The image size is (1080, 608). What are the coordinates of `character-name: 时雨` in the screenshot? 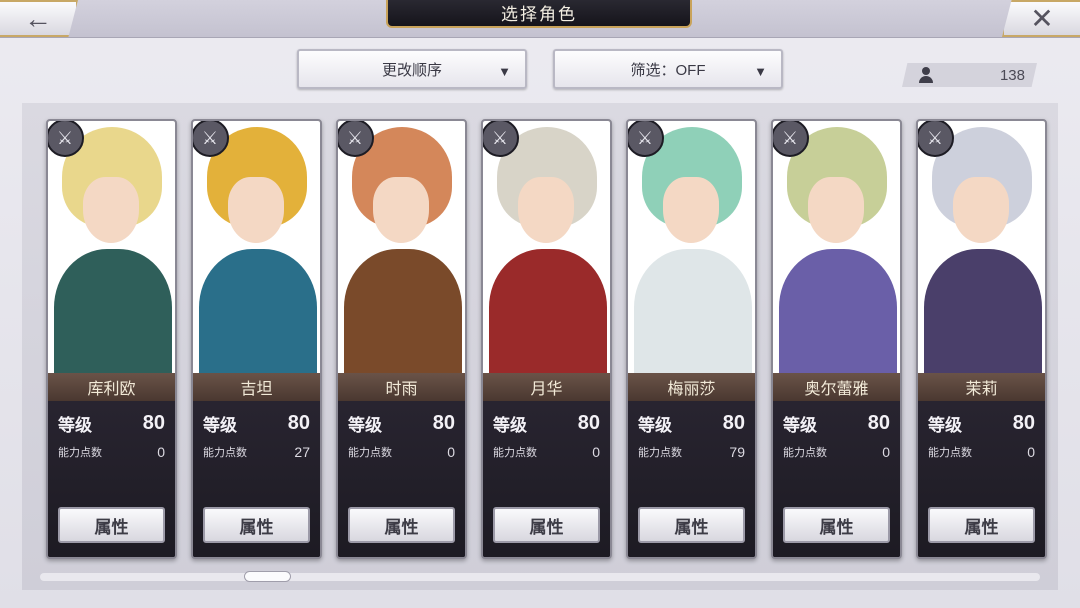 It's located at (401, 387).